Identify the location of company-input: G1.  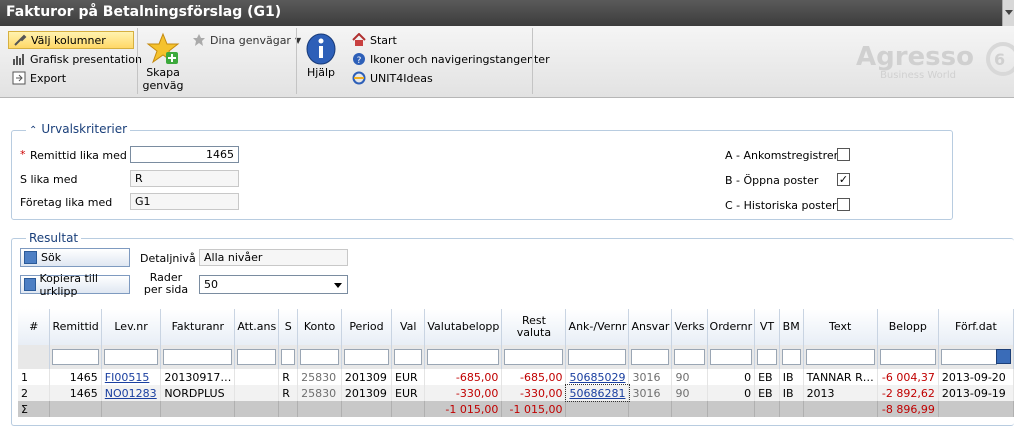
(184, 201).